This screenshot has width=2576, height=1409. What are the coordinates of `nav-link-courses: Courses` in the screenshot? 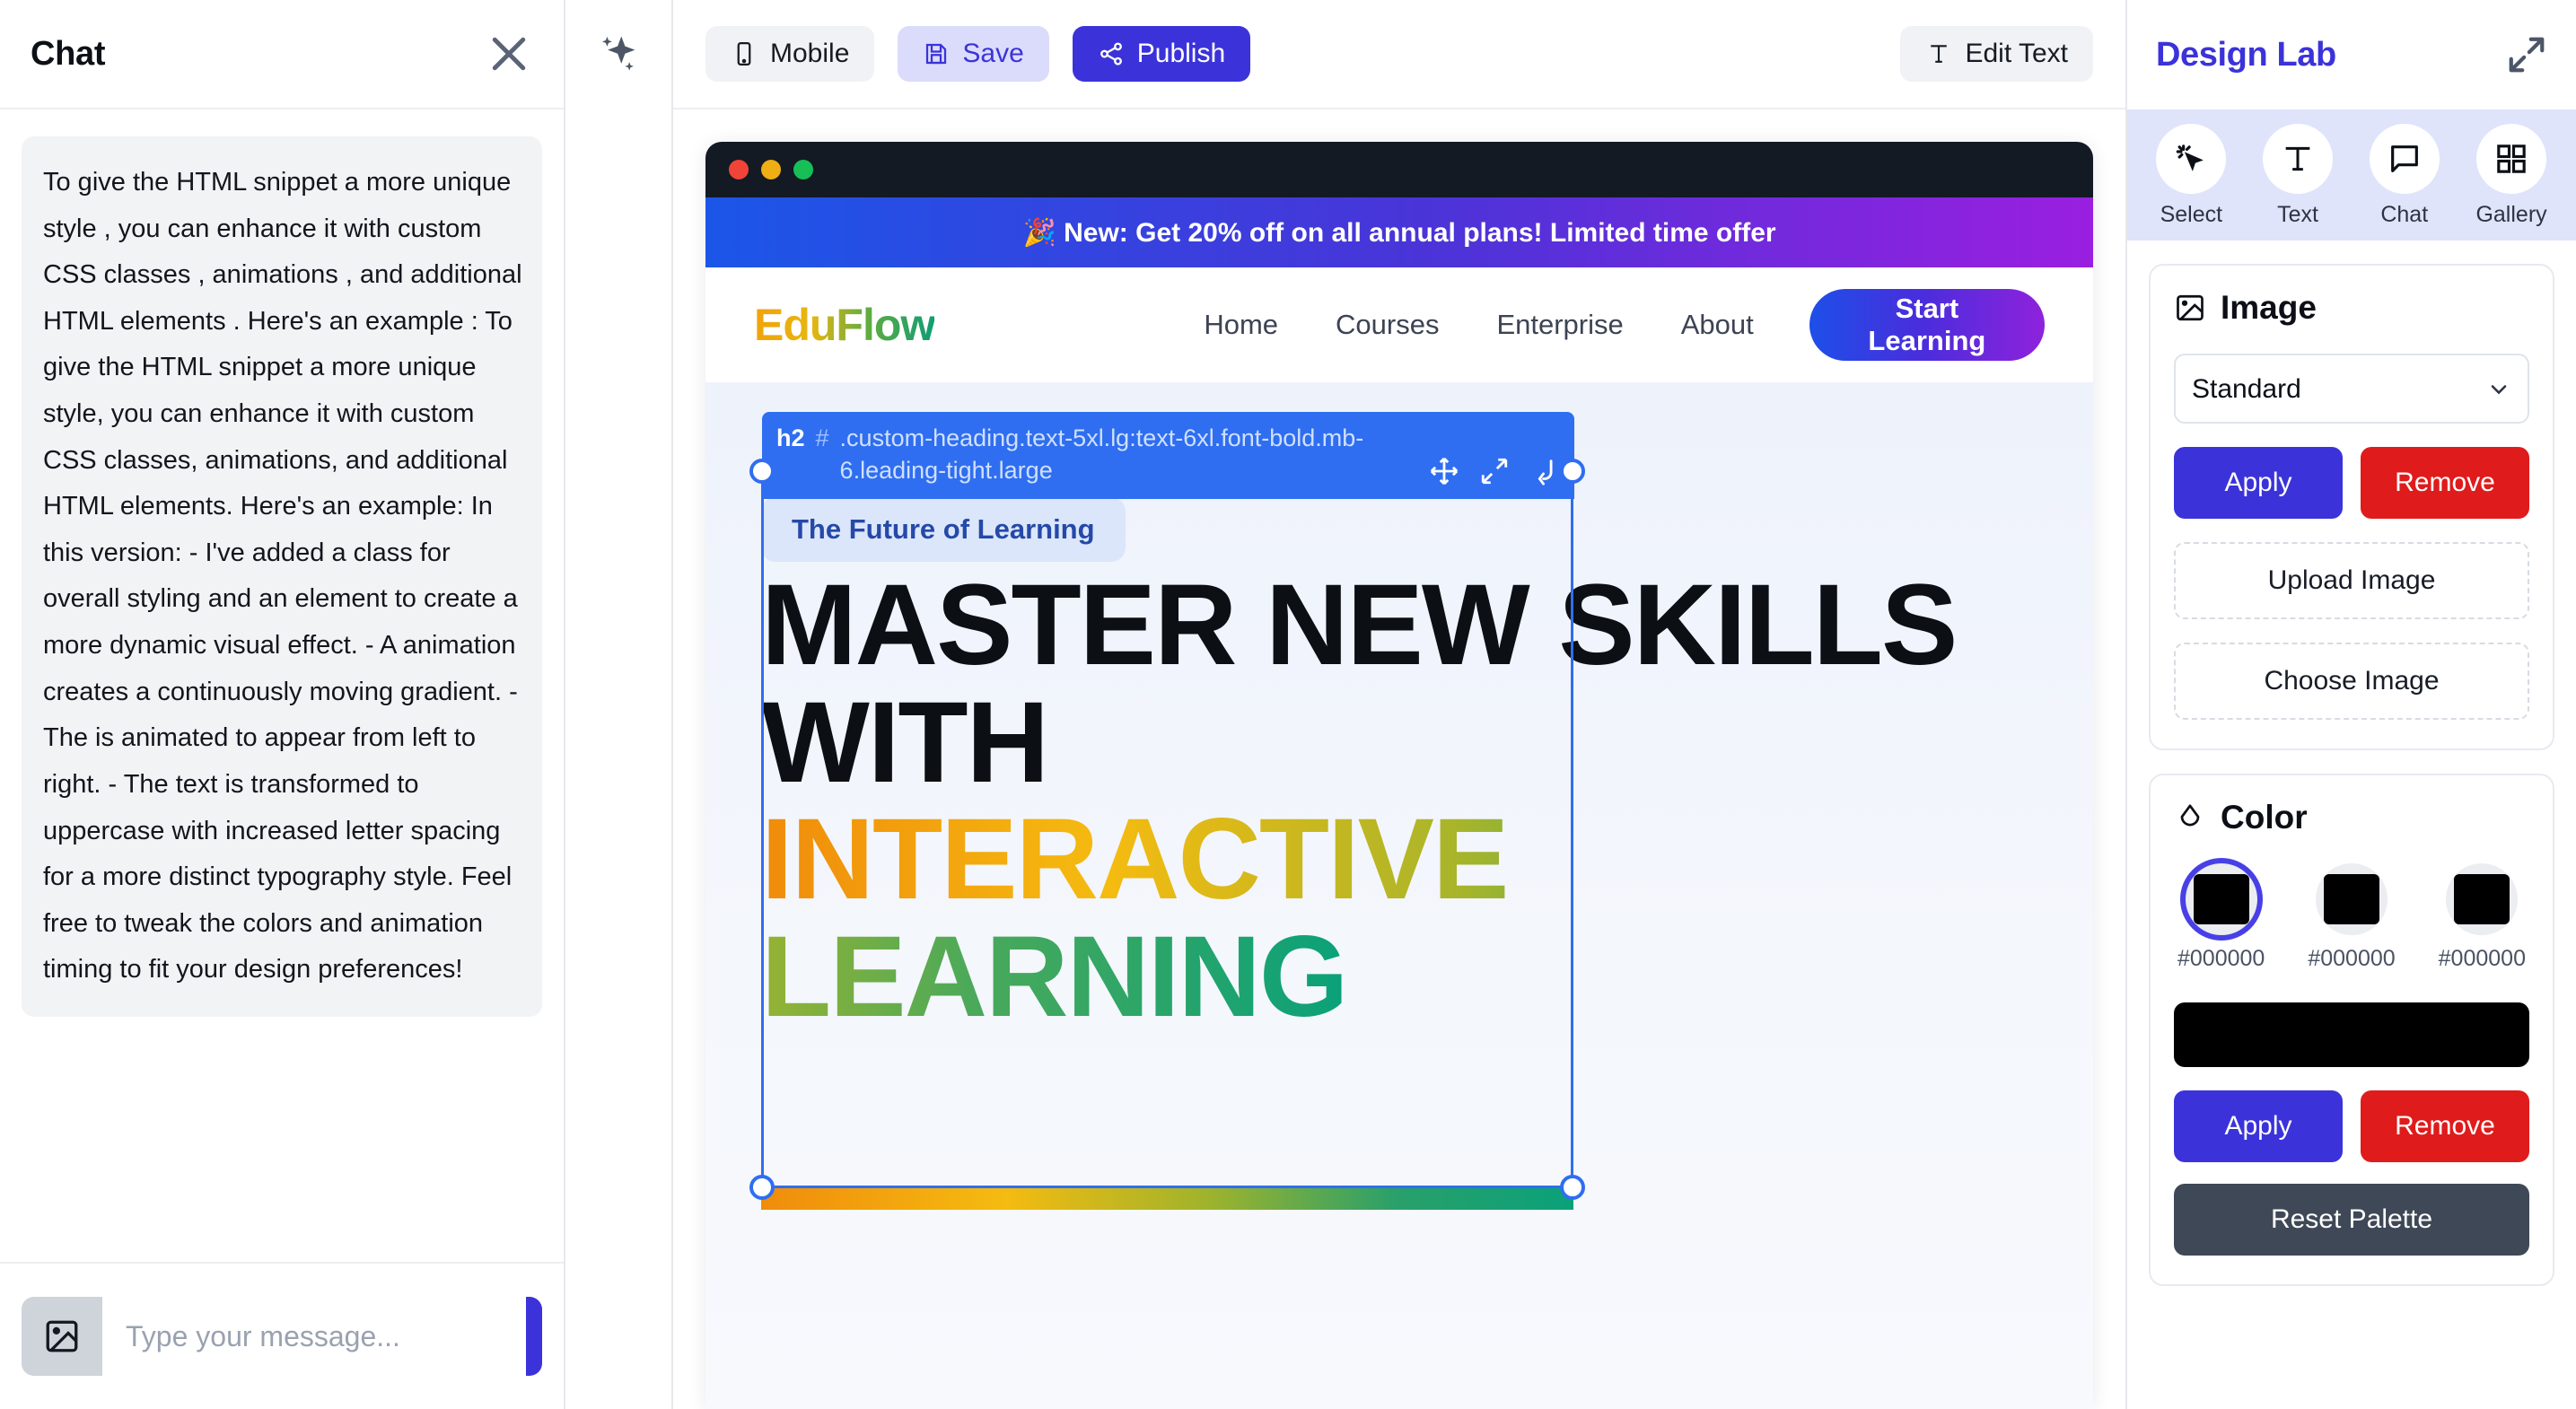 It's located at (1387, 325).